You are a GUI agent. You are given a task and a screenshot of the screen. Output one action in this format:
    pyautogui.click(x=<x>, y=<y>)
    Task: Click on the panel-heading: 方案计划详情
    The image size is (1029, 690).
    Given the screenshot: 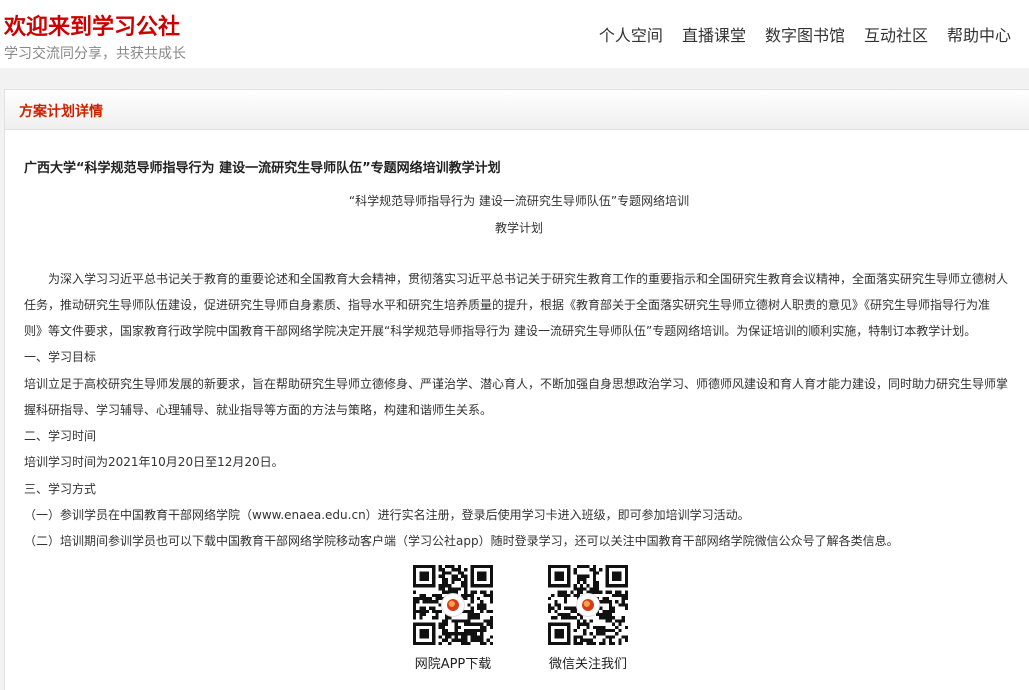 What is the action you would take?
    pyautogui.click(x=61, y=112)
    